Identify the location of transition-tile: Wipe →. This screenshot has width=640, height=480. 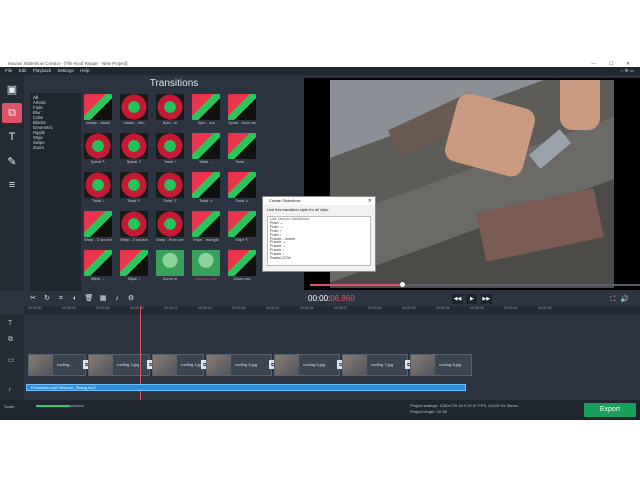
(98, 267).